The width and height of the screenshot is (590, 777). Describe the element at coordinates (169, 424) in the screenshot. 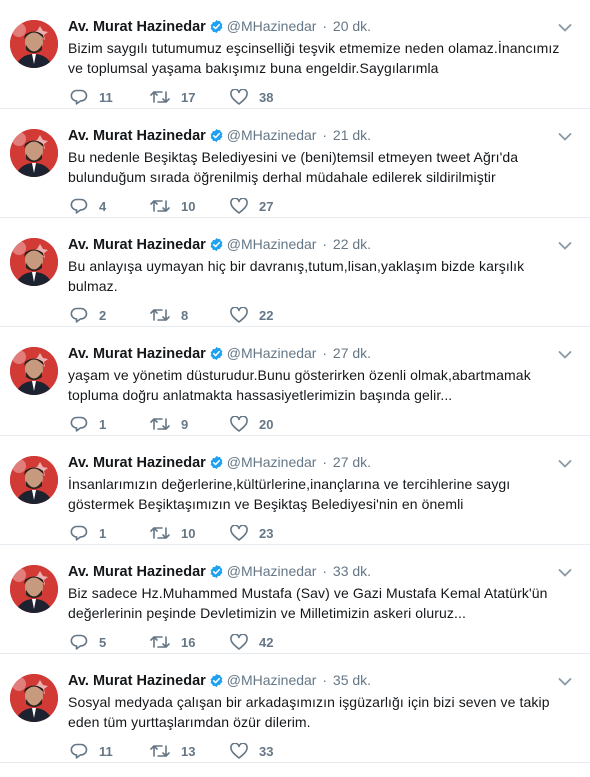

I see `retweet-button: 9` at that location.